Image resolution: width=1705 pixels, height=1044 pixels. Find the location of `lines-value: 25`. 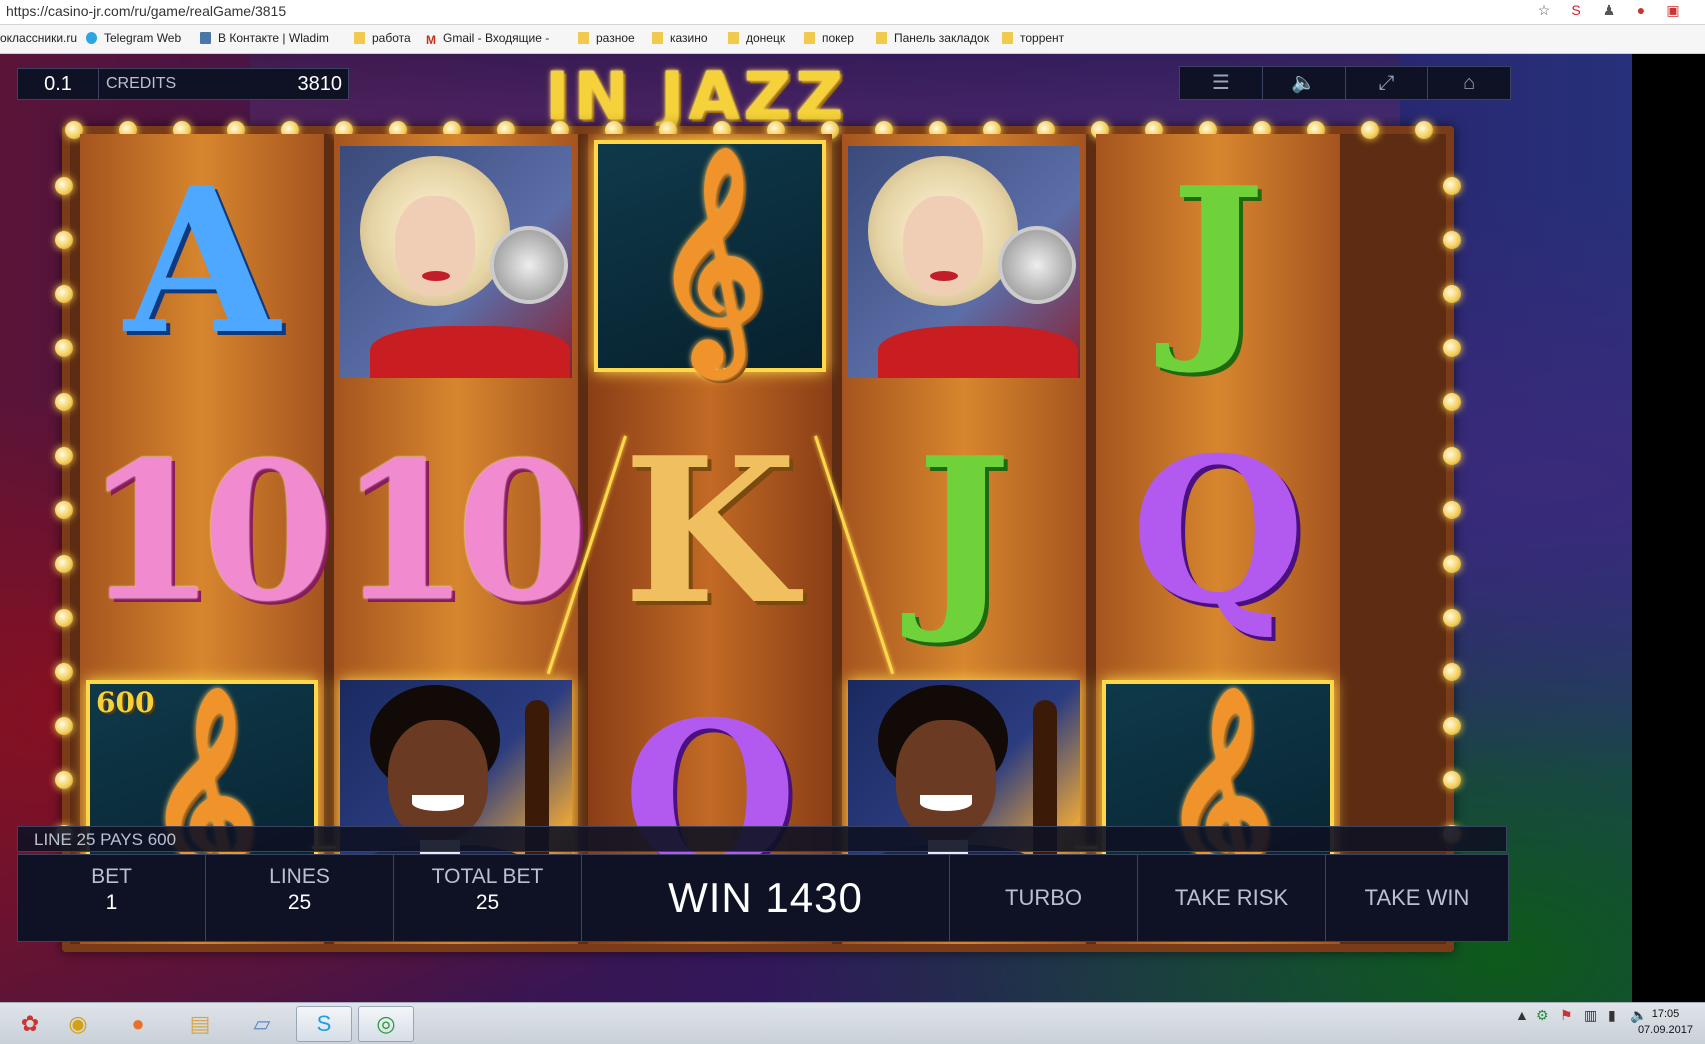

lines-value: 25 is located at coordinates (299, 902).